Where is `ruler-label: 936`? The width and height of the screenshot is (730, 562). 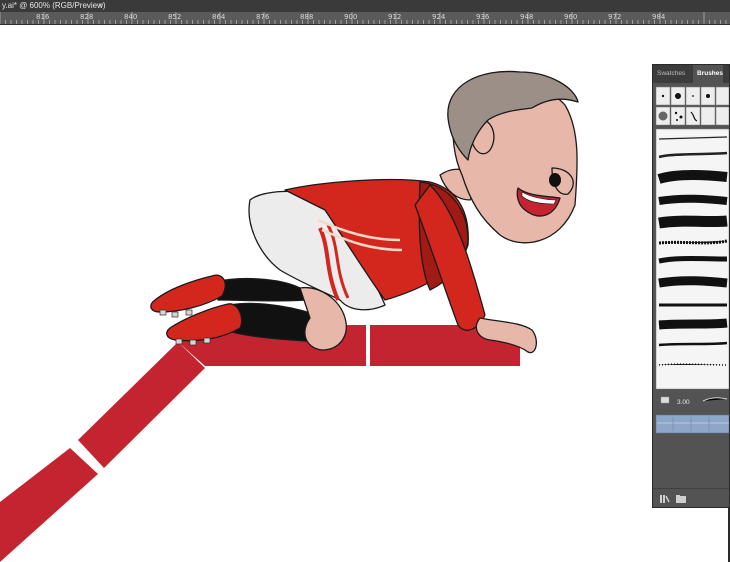
ruler-label: 936 is located at coordinates (483, 17).